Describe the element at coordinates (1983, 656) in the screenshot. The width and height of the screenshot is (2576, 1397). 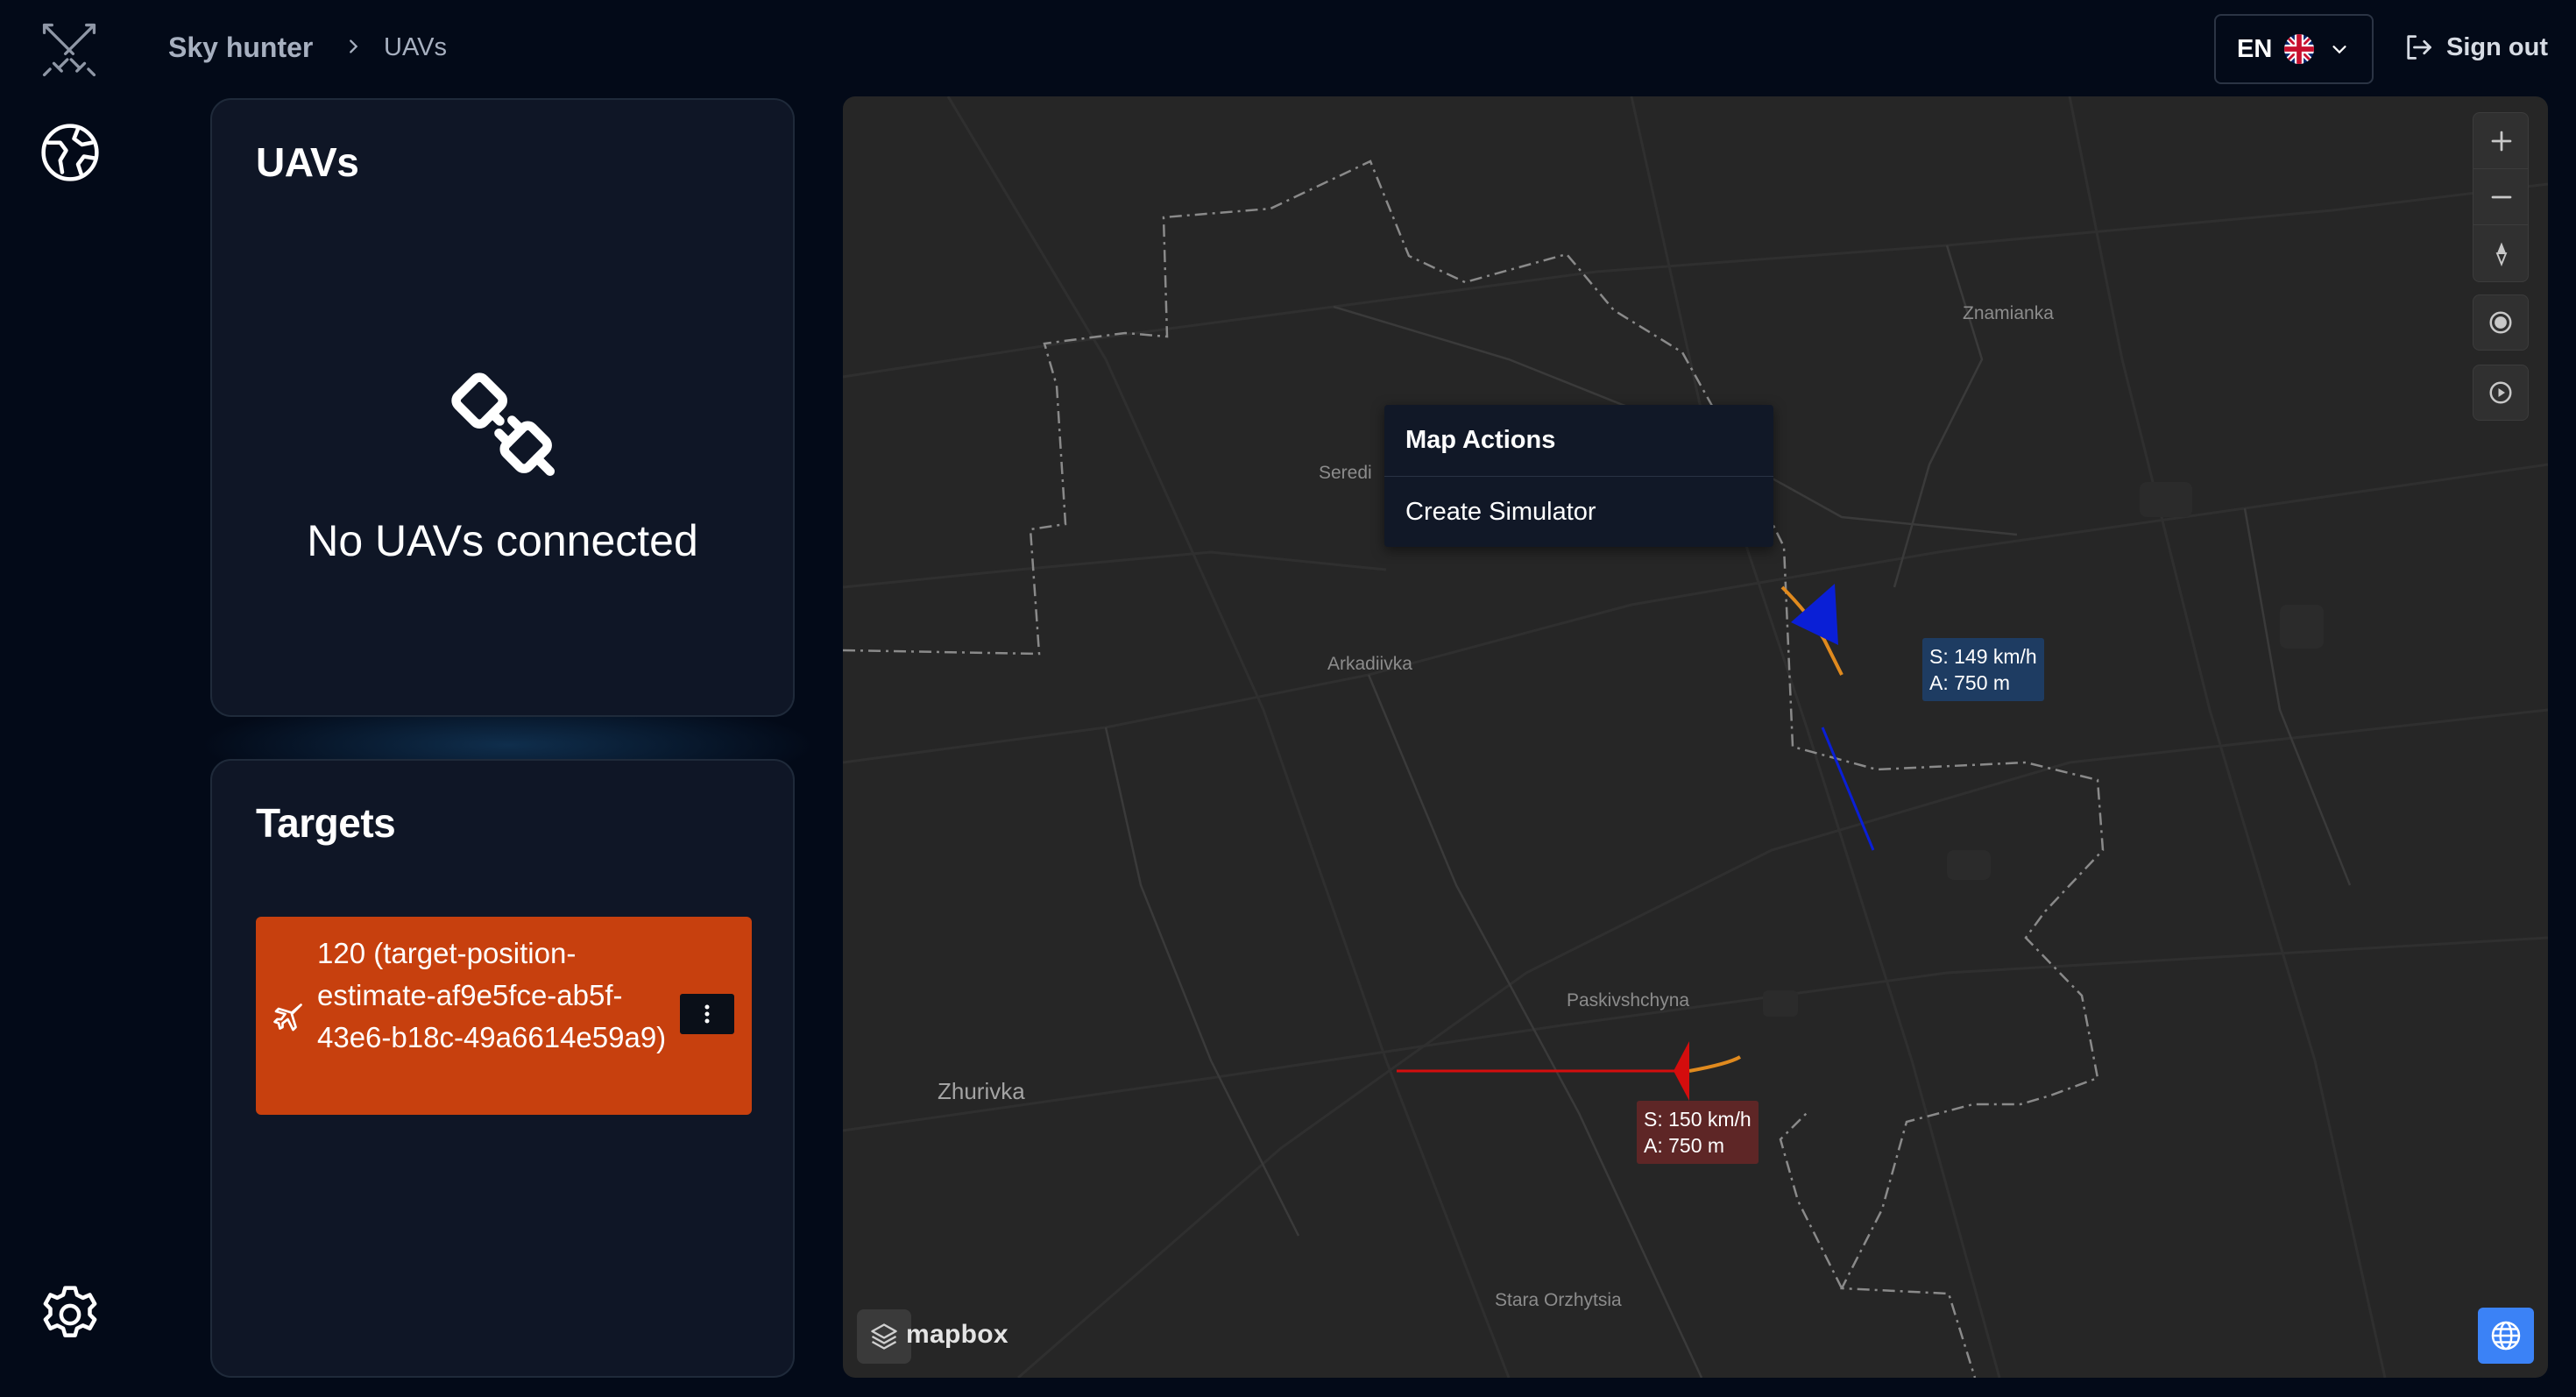
I see `uav-speed: S: 149 km/h` at that location.